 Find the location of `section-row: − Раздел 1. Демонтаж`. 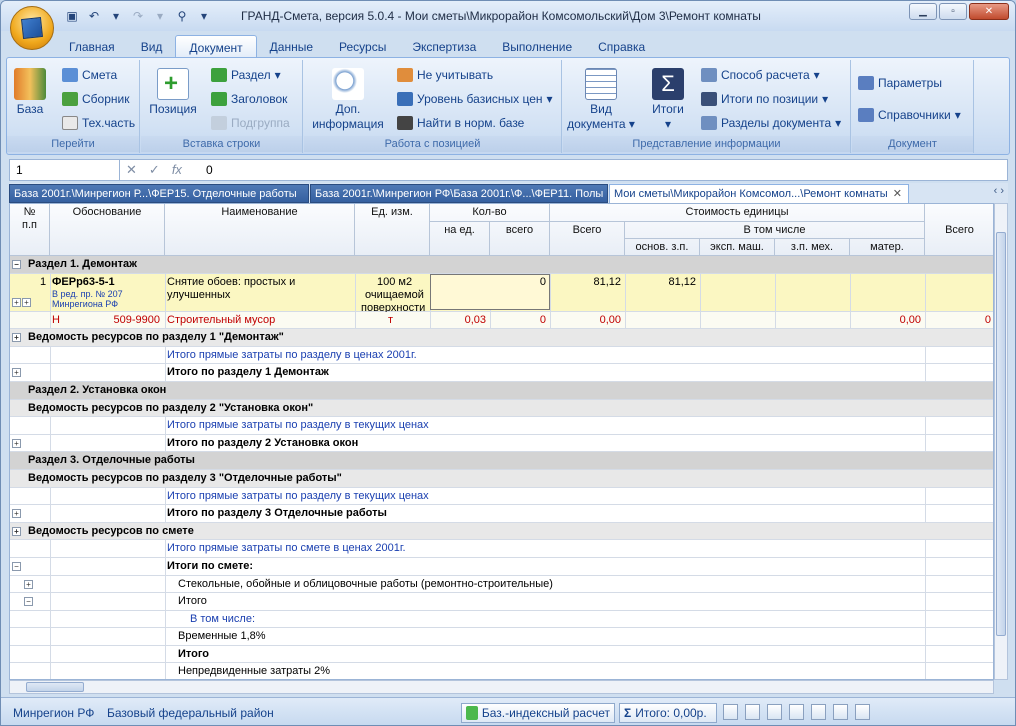

section-row: − Раздел 1. Демонтаж is located at coordinates (501, 265).